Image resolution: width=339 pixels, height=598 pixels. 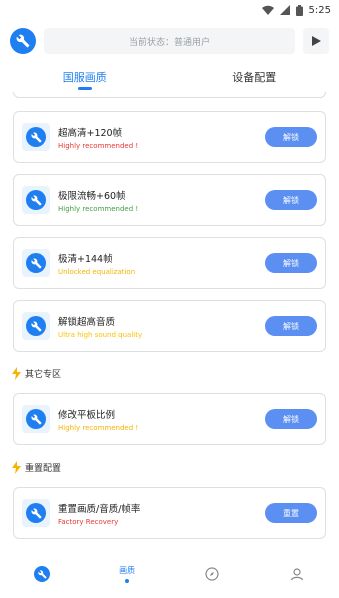 I want to click on card-factory-reset: 重置画质/音质/帧率 Factory Recovery 重置, so click(x=169, y=513).